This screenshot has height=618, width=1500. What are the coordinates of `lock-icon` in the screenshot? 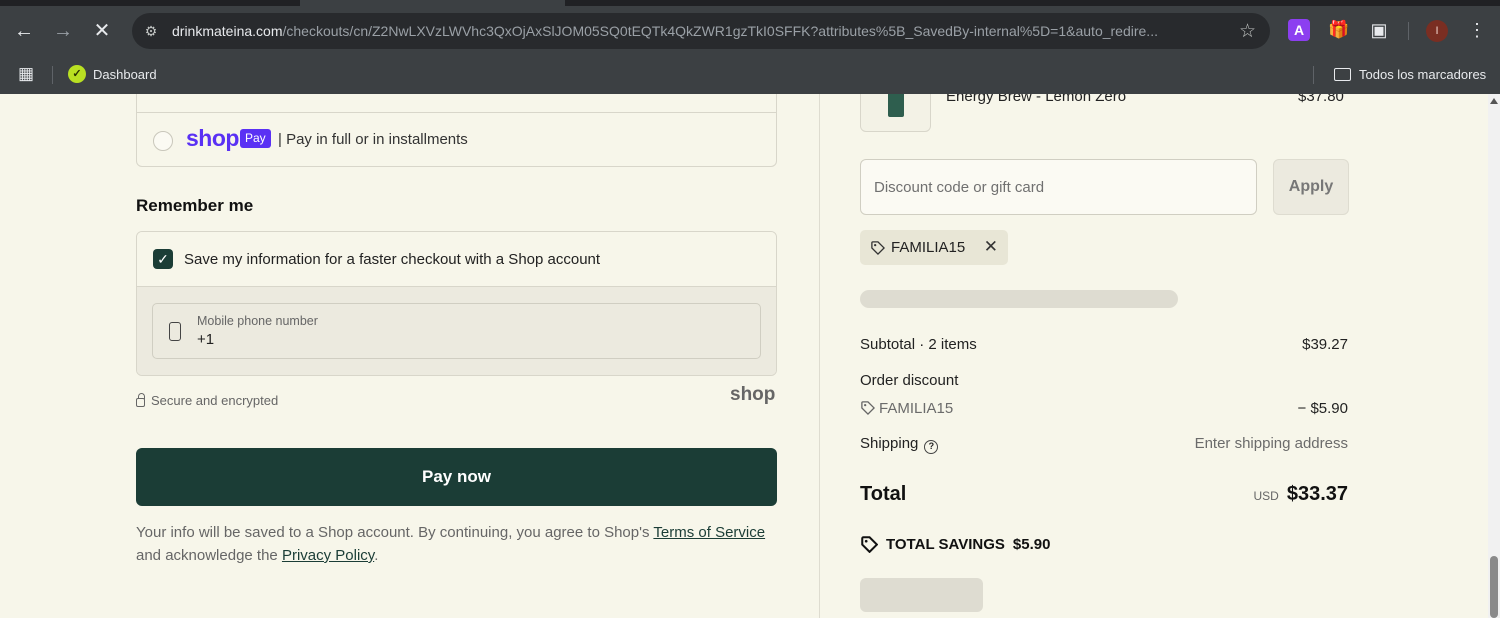 It's located at (140, 399).